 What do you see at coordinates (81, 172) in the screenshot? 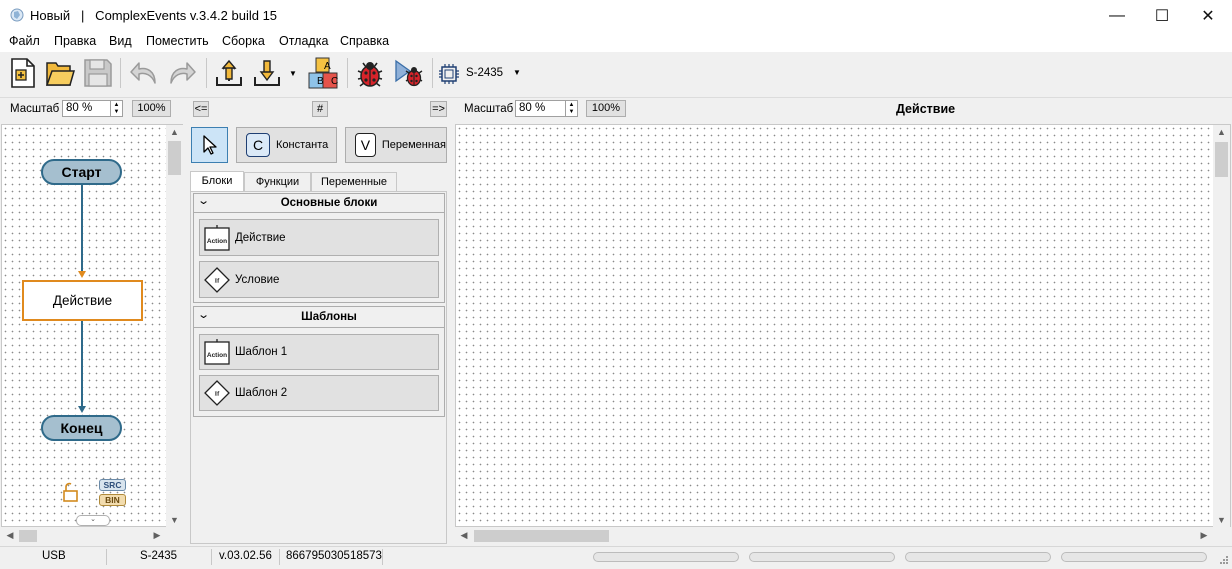
I see `flow-start-node: Старт` at bounding box center [81, 172].